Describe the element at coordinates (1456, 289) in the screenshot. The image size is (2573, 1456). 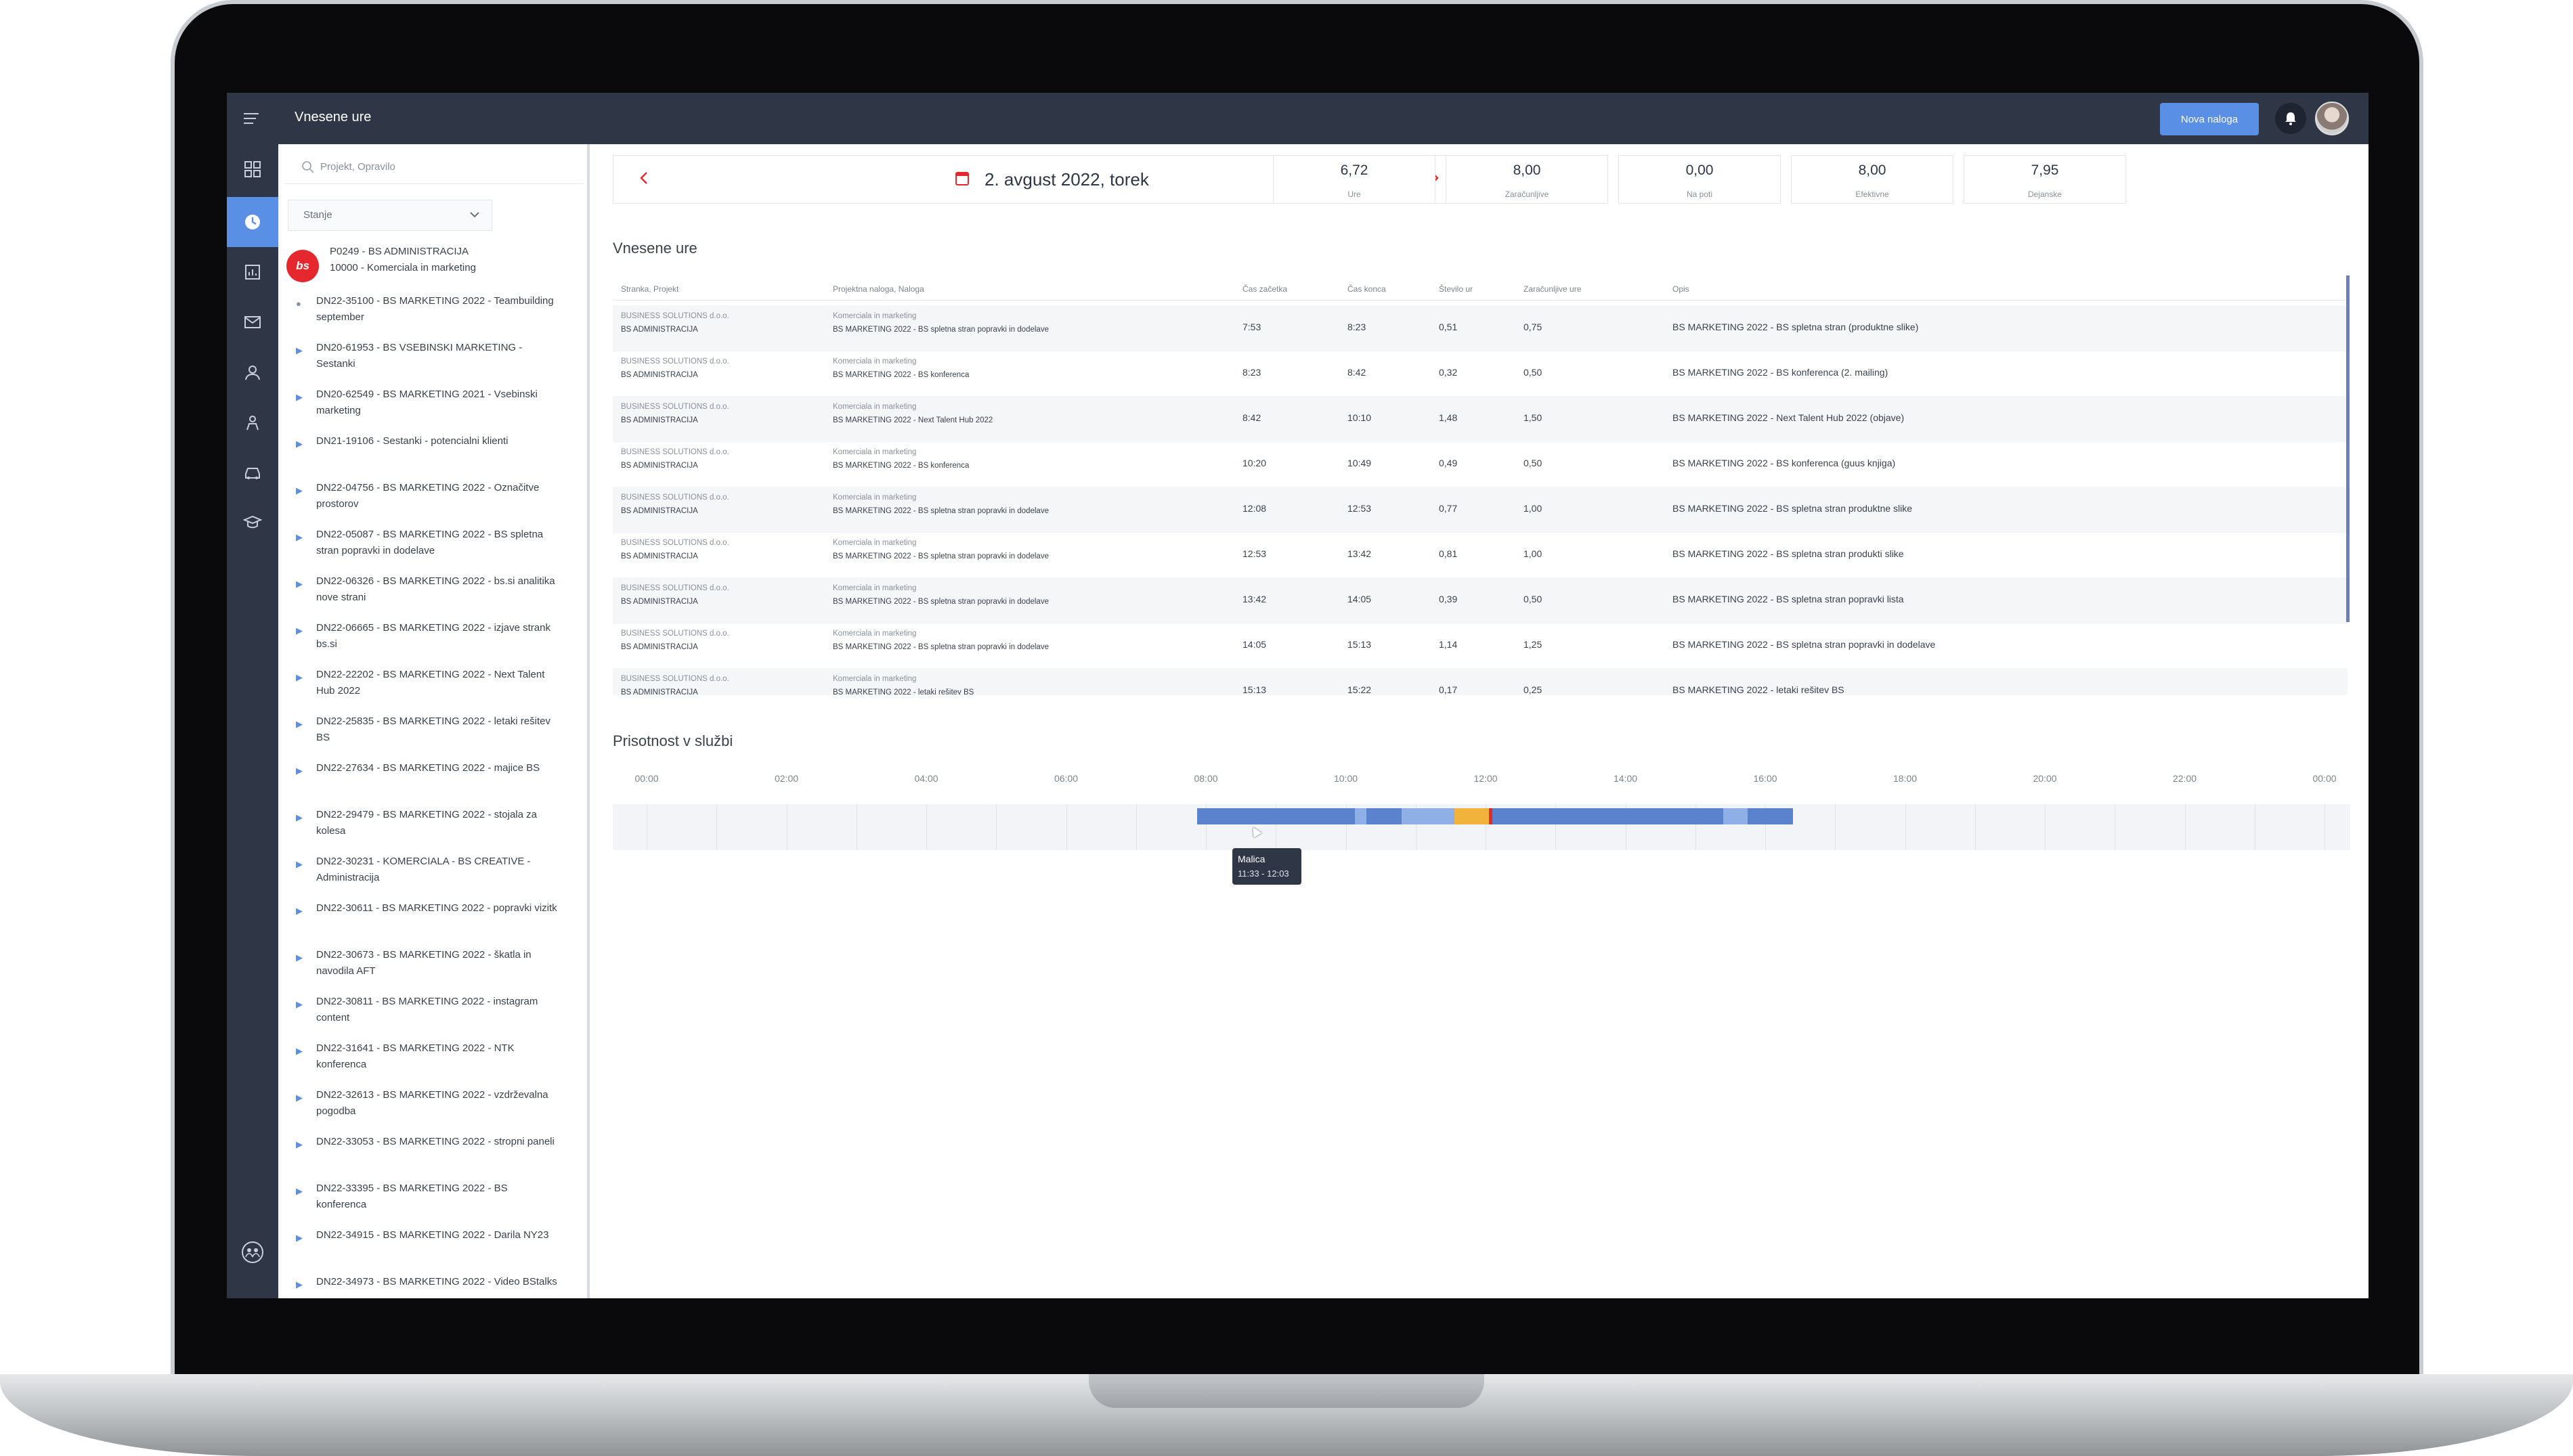
I see `column-header: Število ur` at that location.